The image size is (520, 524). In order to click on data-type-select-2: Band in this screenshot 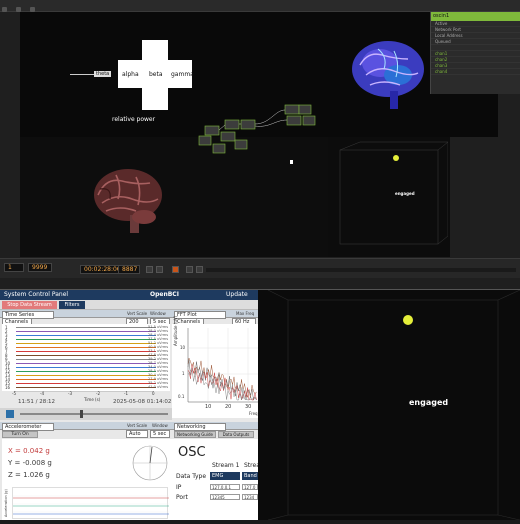, I will do `click(250, 476)`.